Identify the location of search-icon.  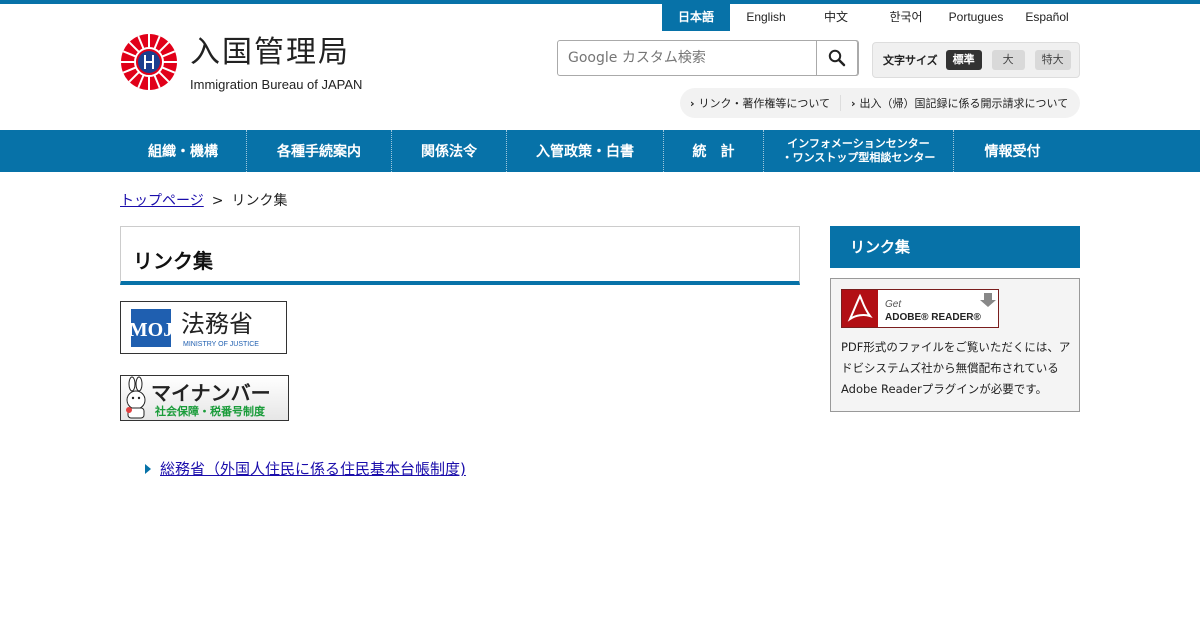
(837, 58).